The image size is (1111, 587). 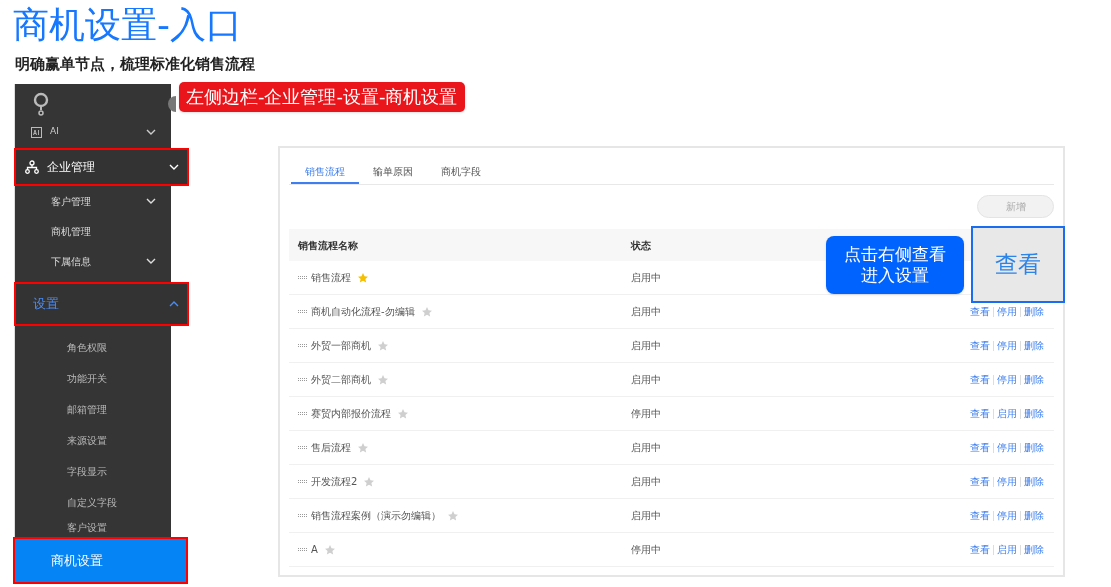 I want to click on column-header: 销售流程名称, so click(x=328, y=245).